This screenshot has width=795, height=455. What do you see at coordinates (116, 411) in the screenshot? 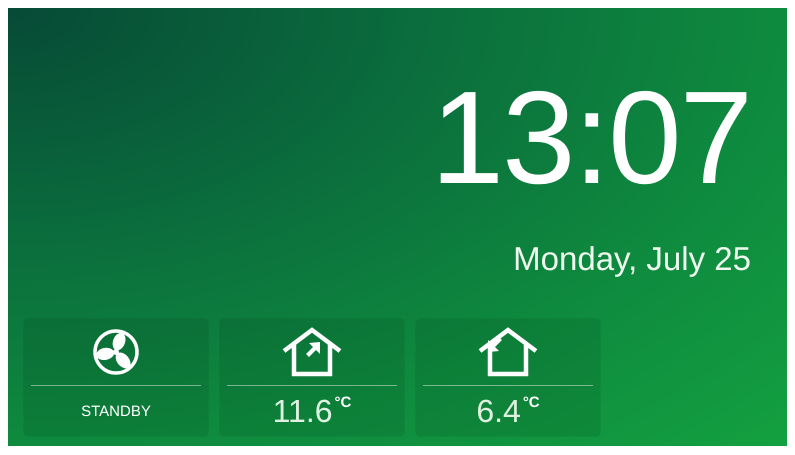
I see `mode-label: STANDBY` at bounding box center [116, 411].